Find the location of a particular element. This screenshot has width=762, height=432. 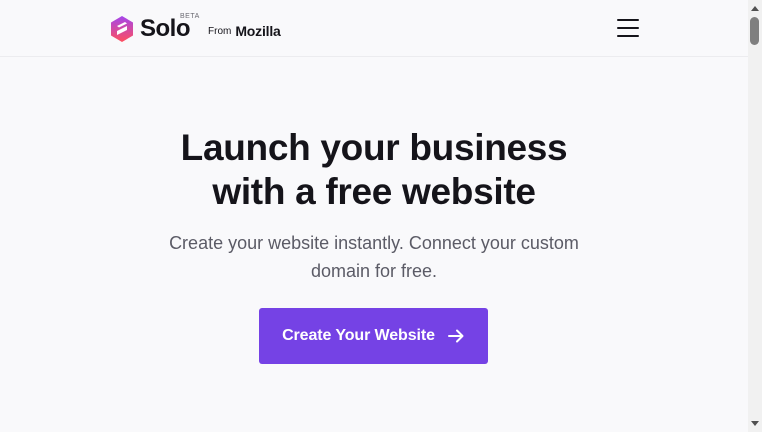

hero-title-line-2: with a free website is located at coordinates (374, 191).